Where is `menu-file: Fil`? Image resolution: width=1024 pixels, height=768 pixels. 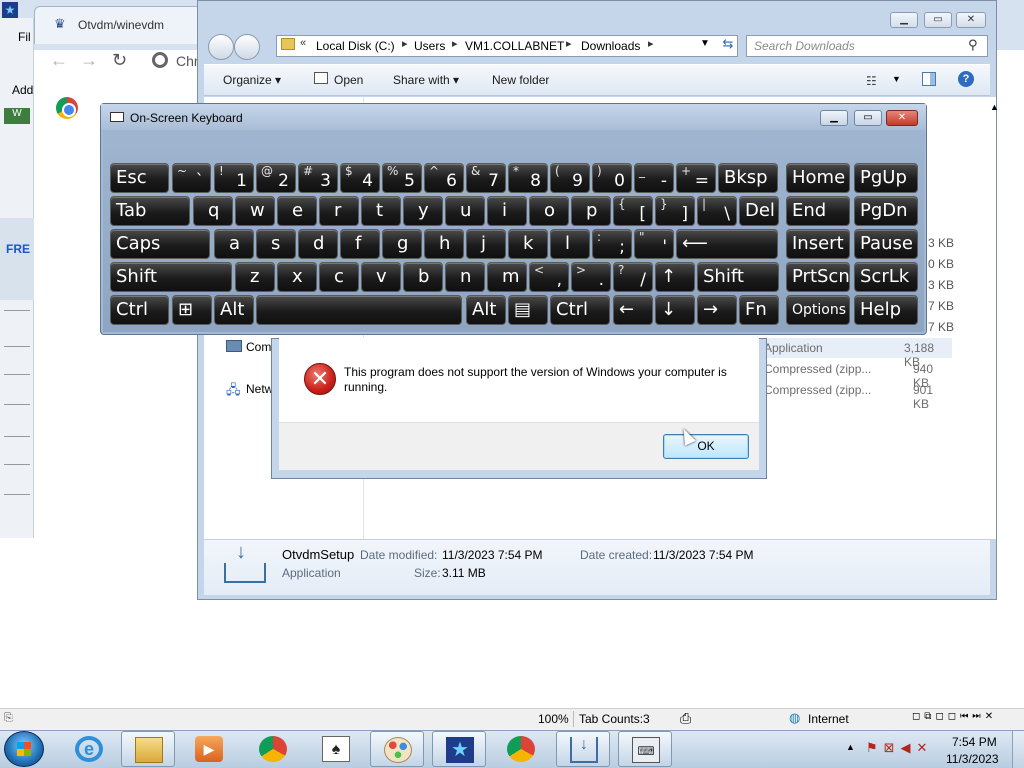
menu-file: Fil is located at coordinates (24, 37).